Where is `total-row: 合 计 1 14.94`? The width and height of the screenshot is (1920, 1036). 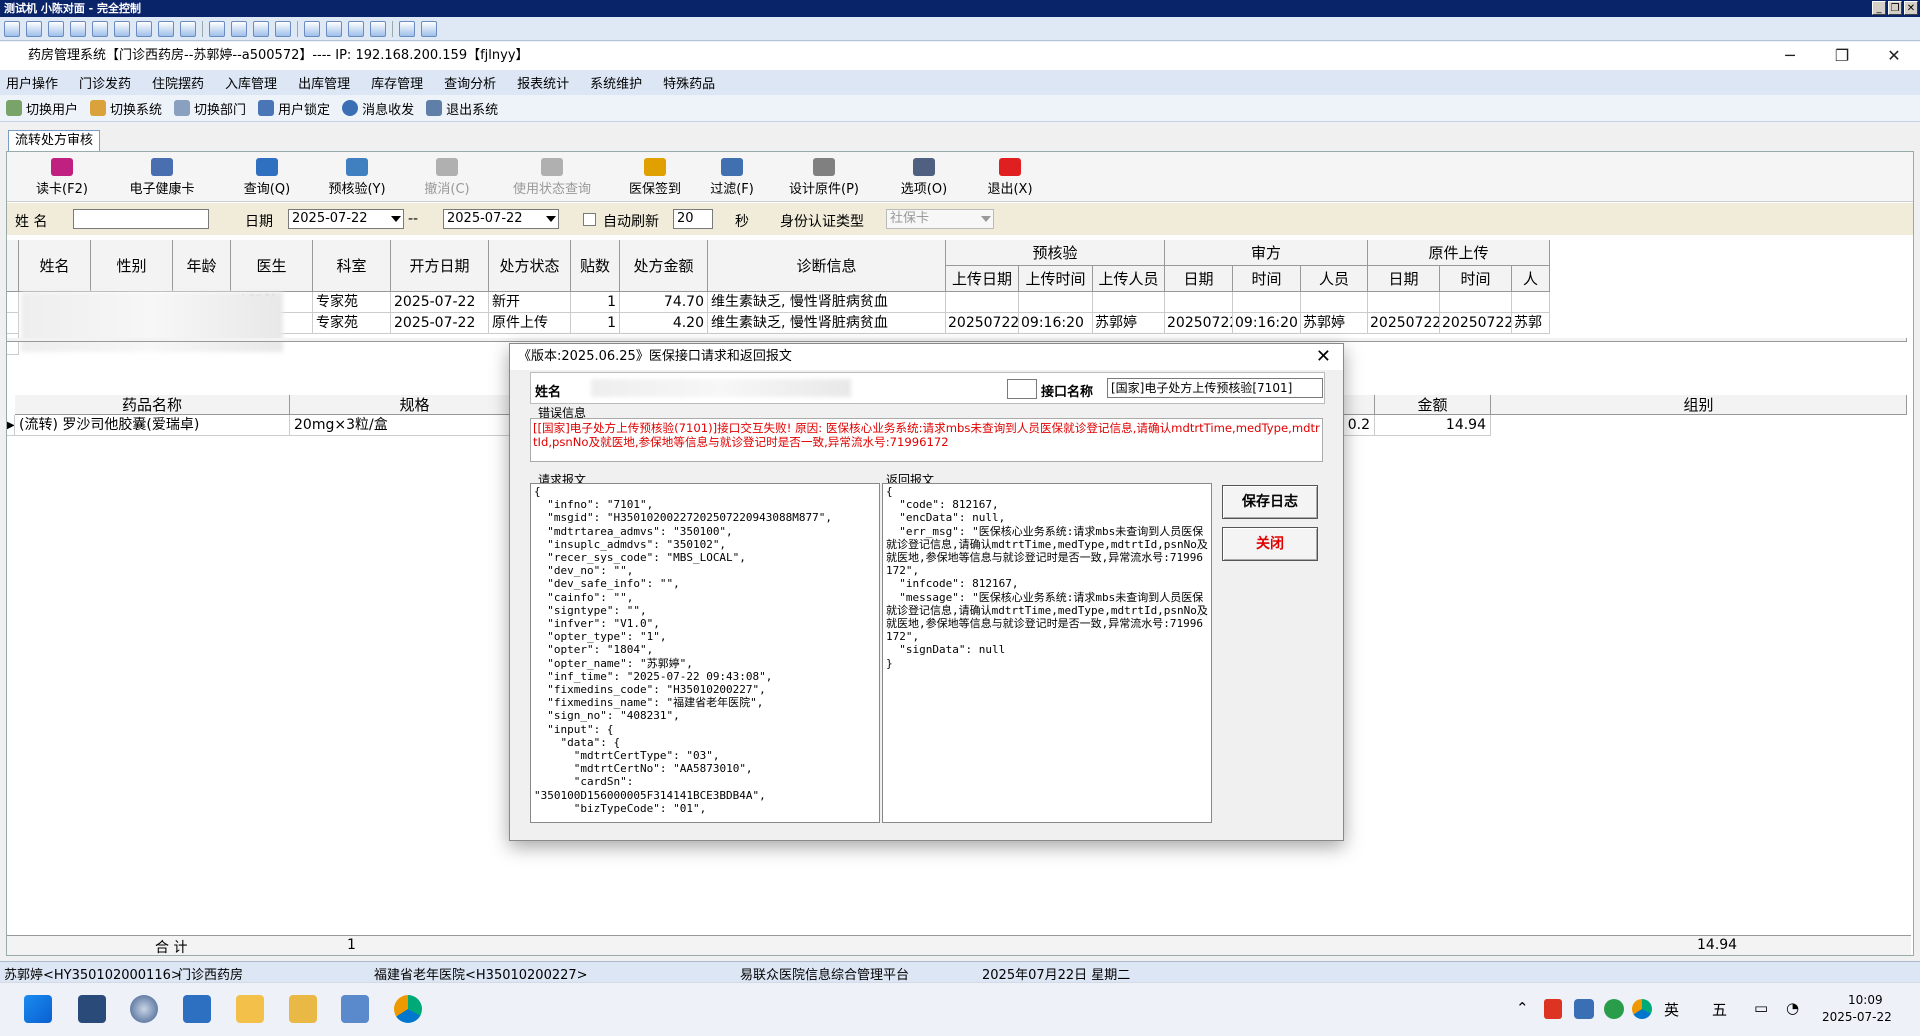
total-row: 合 计 1 14.94 is located at coordinates (959, 945).